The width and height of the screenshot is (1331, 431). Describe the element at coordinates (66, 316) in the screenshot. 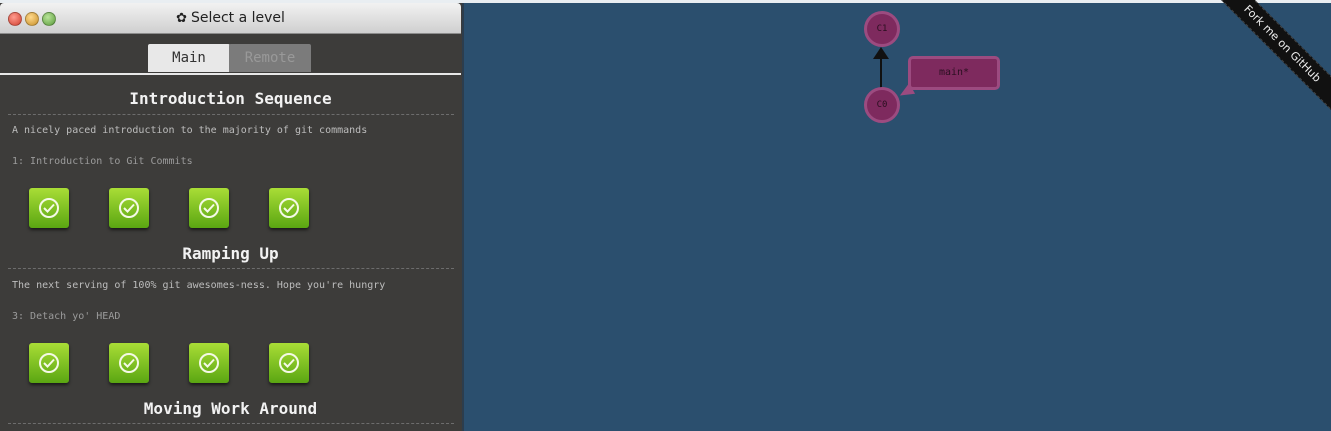

I see `level-description: 3: Detach yo' HEAD` at that location.